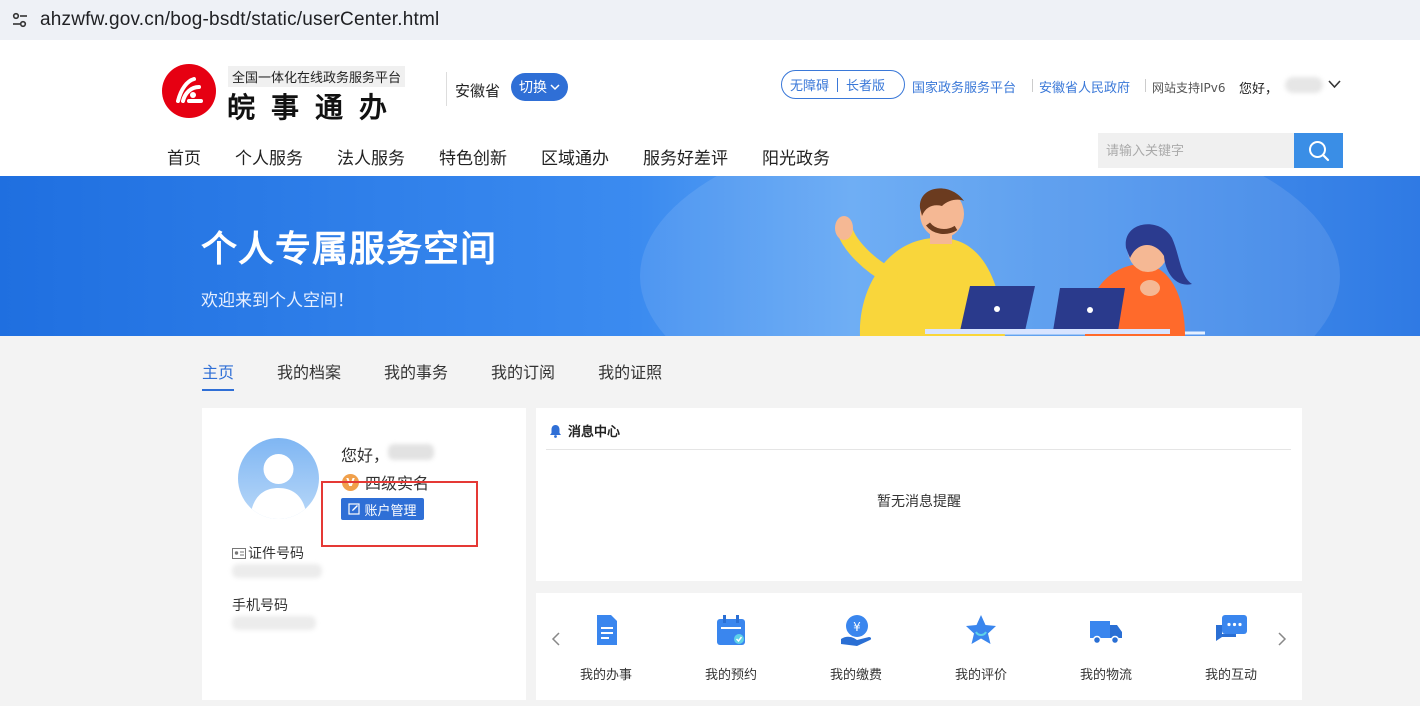 This screenshot has width=1420, height=706. I want to click on national-platform-link: 国家政务服务平台, so click(964, 86).